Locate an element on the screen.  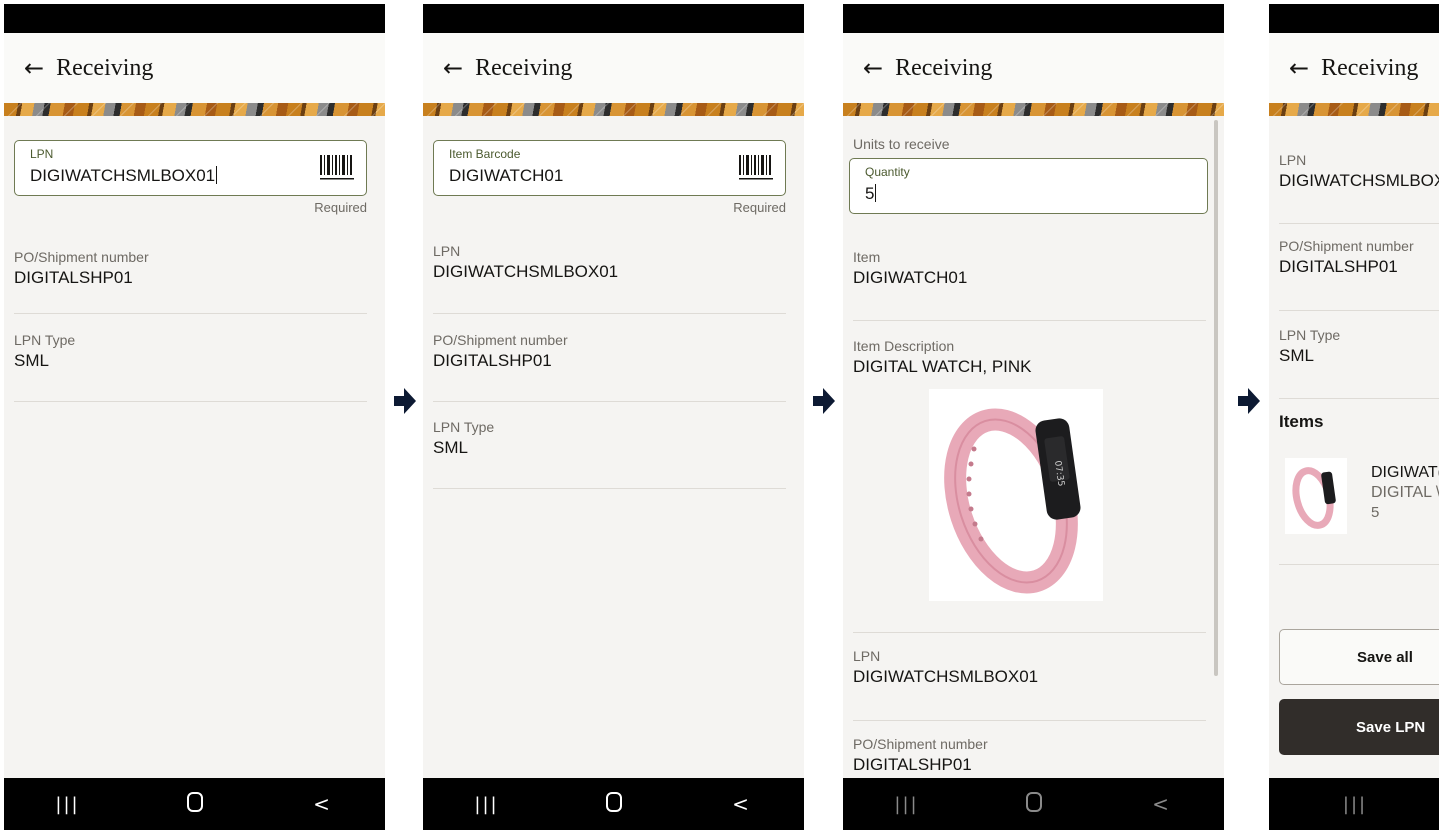
item-description: DIGITAL \ is located at coordinates (1405, 492).